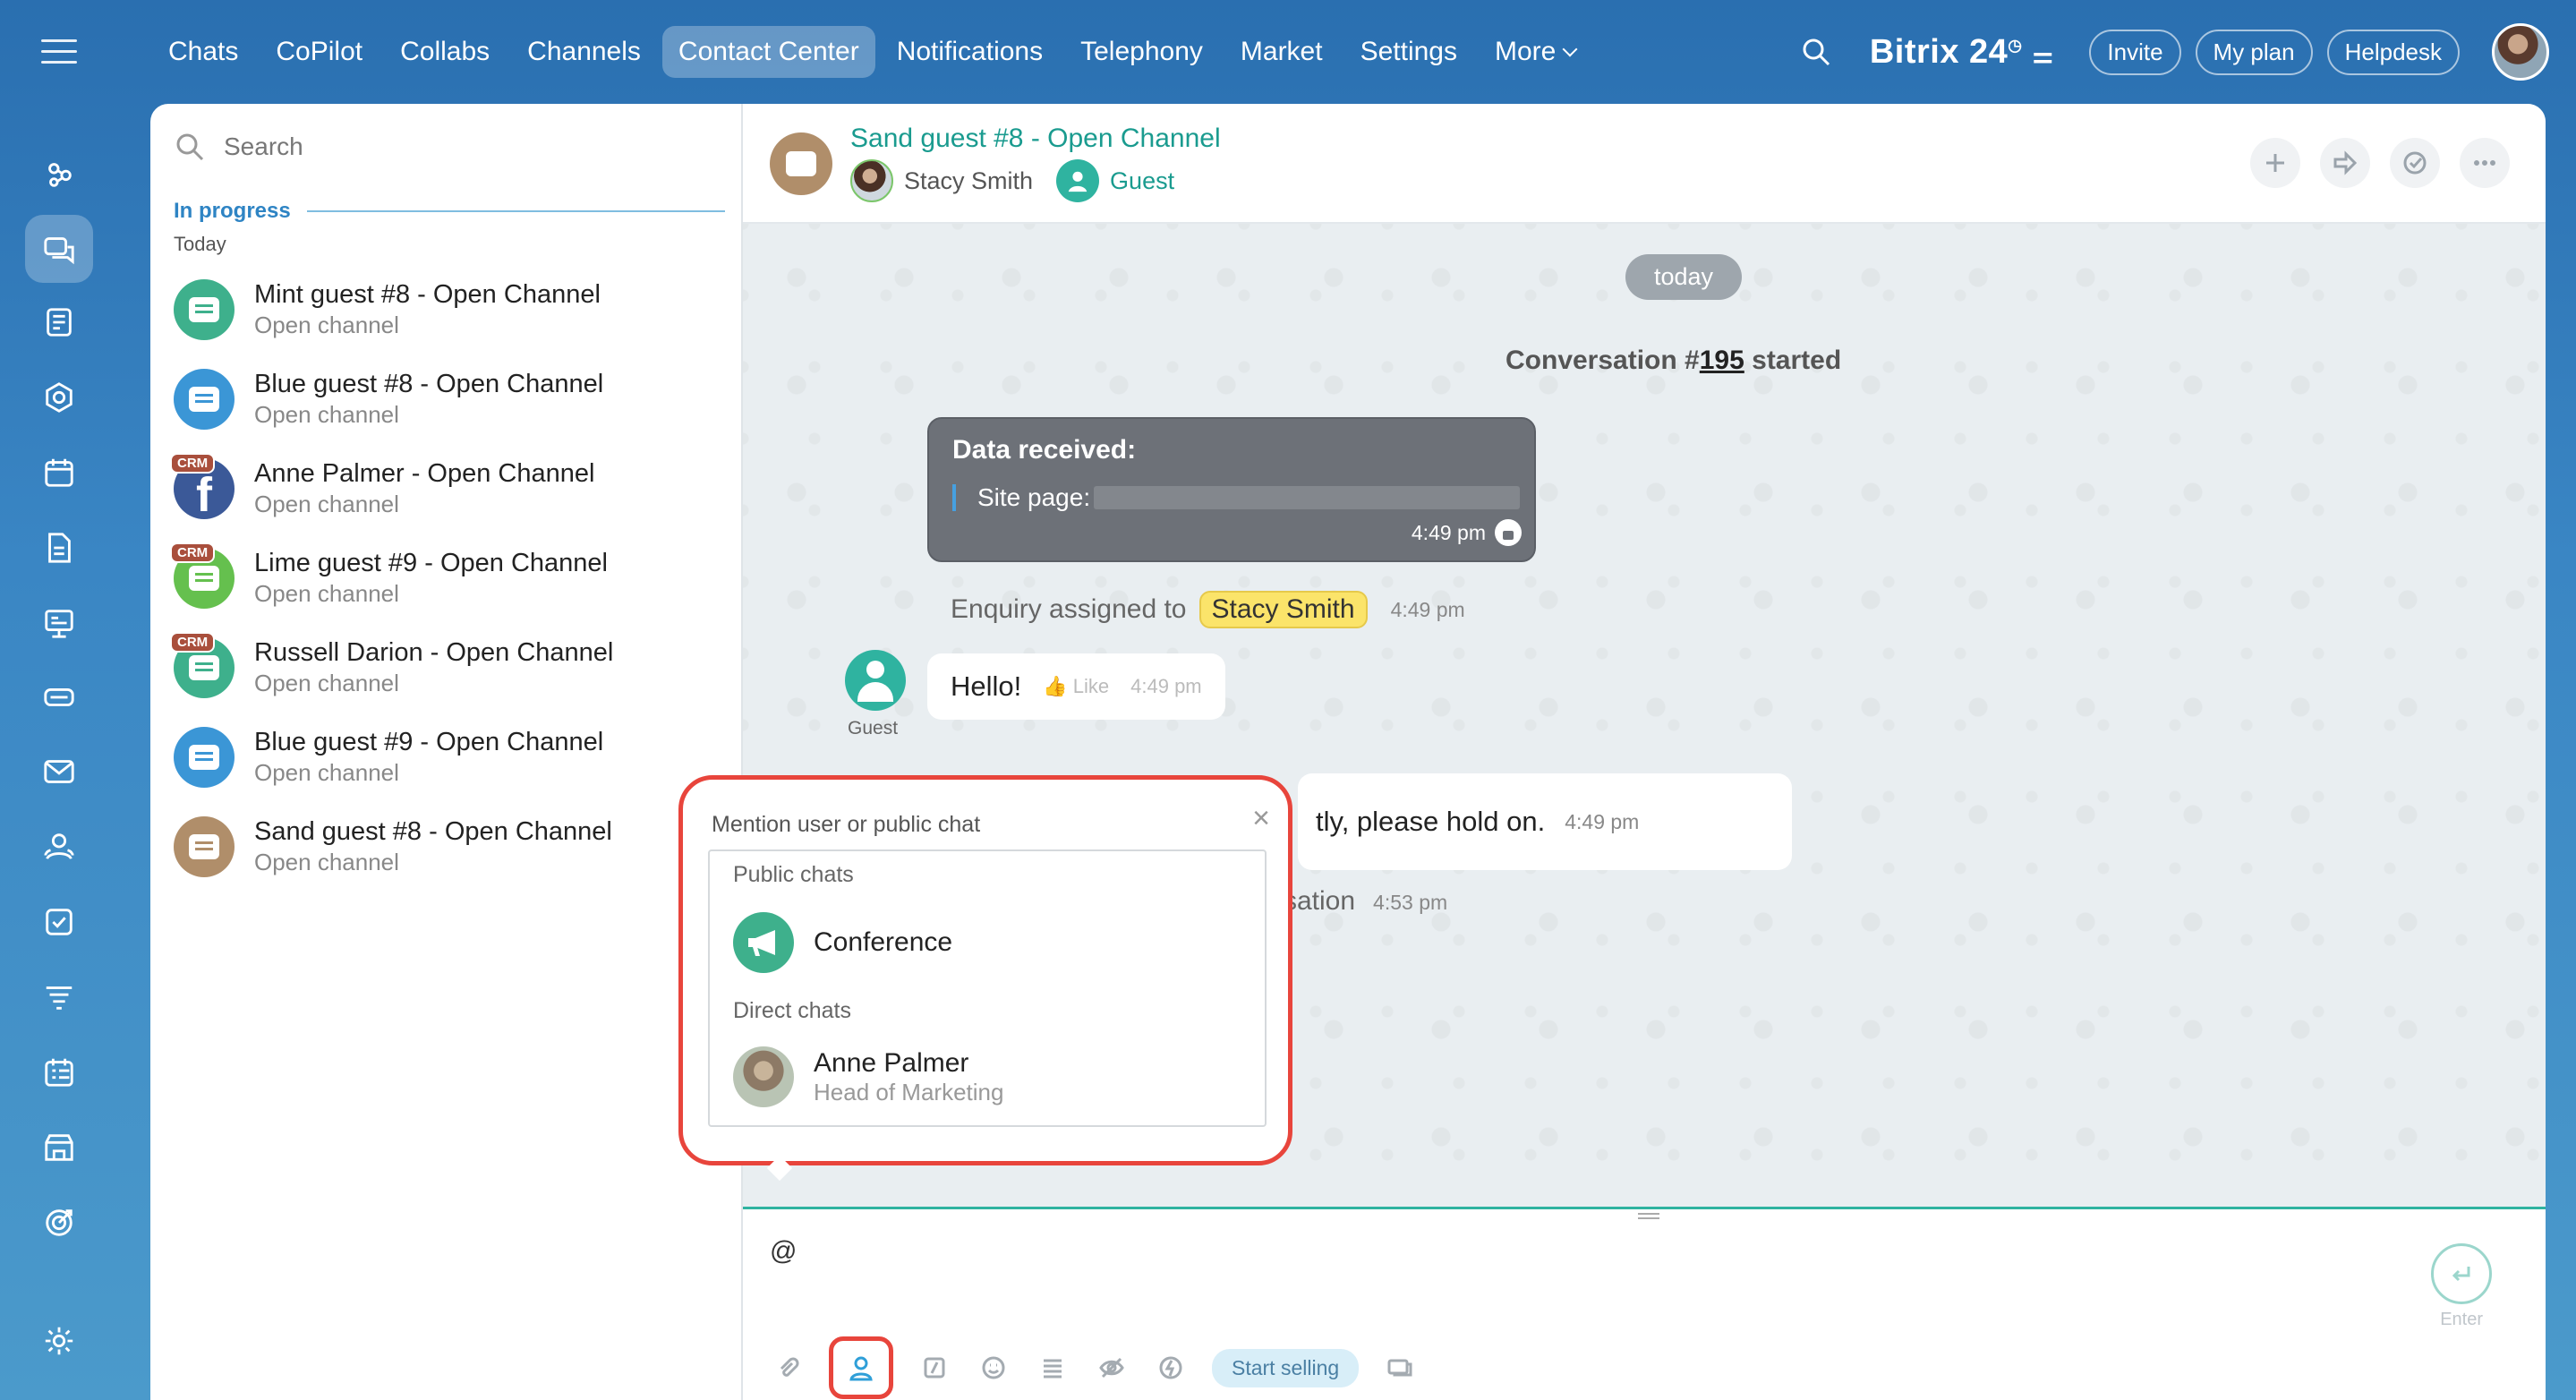 Image resolution: width=2576 pixels, height=1400 pixels. Describe the element at coordinates (1141, 52) in the screenshot. I see `nav-telephony: Telephony` at that location.